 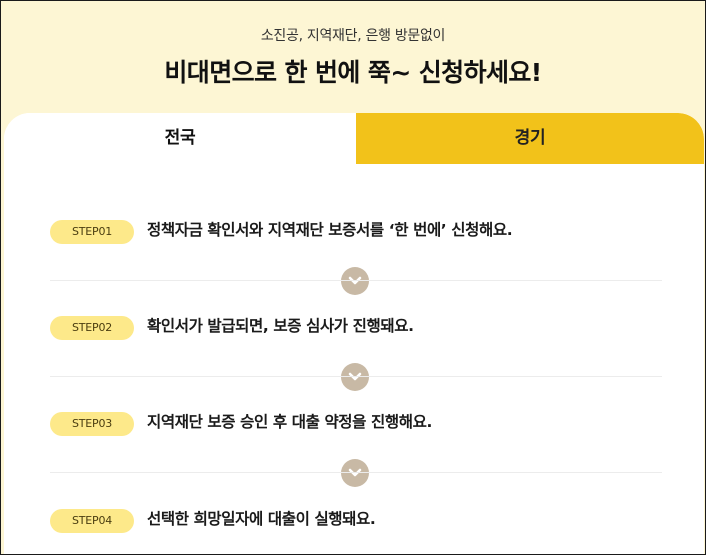 What do you see at coordinates (530, 138) in the screenshot?
I see `tab-gyeonggi: 경기` at bounding box center [530, 138].